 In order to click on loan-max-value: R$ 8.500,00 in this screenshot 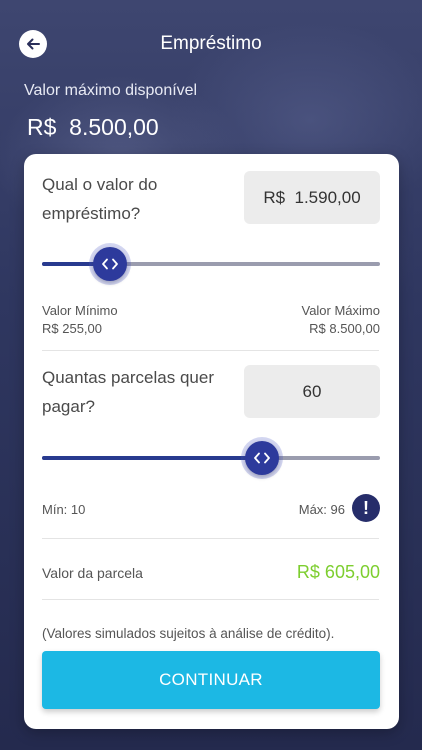, I will do `click(344, 328)`.